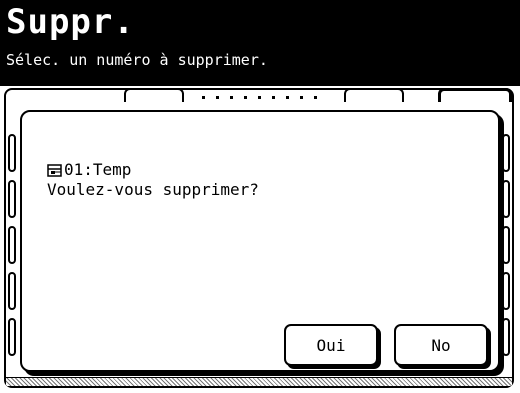 This screenshot has width=520, height=393. Describe the element at coordinates (98, 169) in the screenshot. I see `dialog-item-label: 01:Temp` at that location.